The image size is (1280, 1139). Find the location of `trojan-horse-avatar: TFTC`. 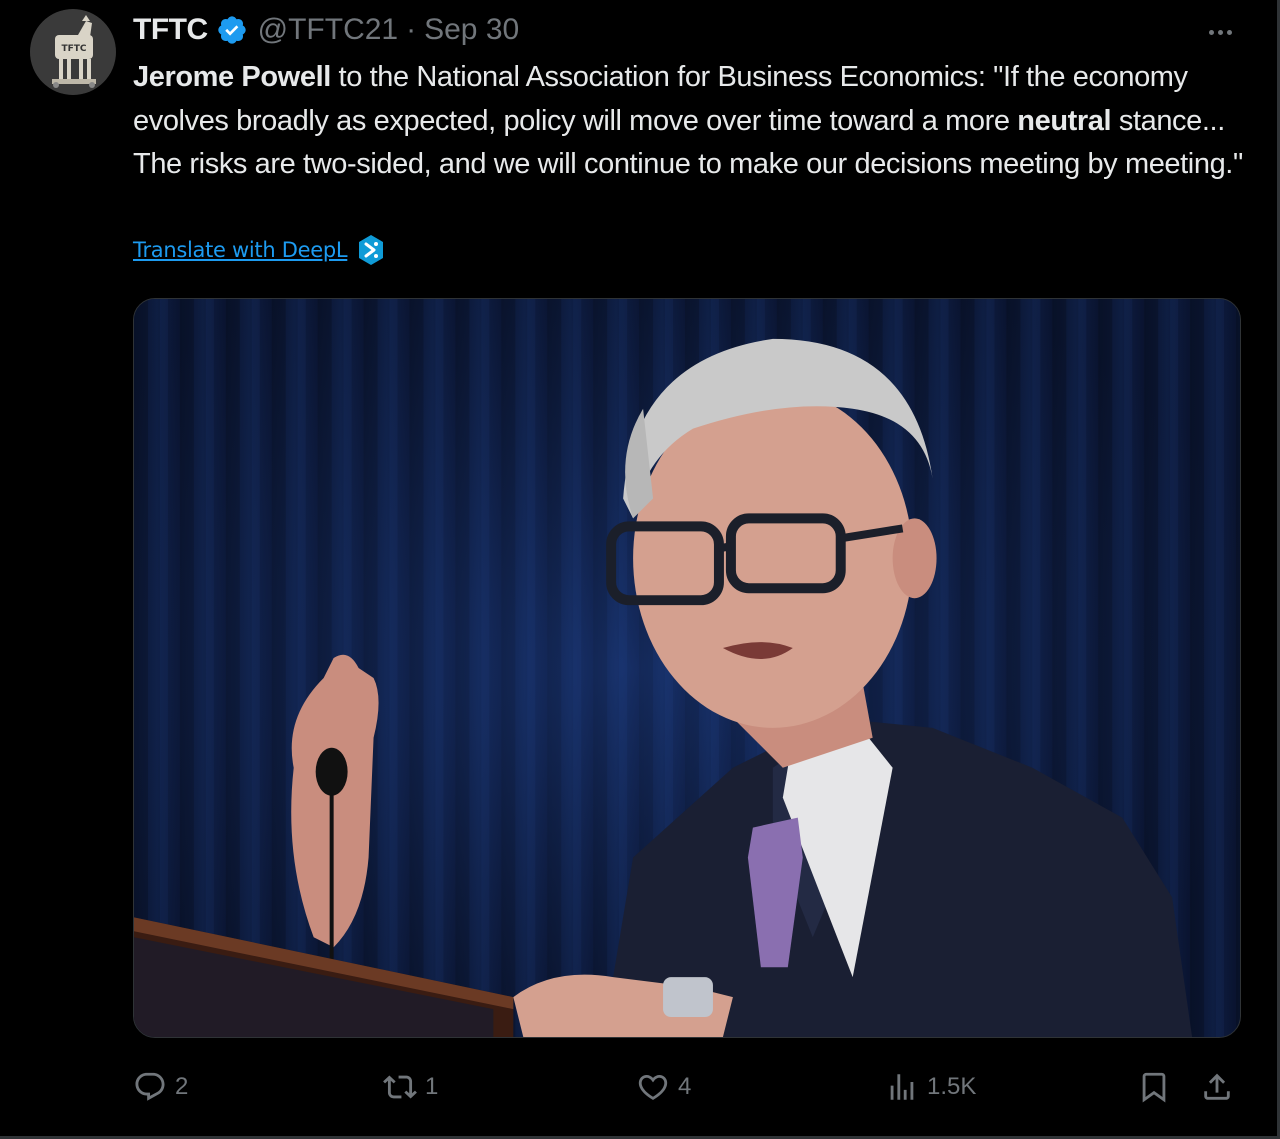

trojan-horse-avatar: TFTC is located at coordinates (73, 52).